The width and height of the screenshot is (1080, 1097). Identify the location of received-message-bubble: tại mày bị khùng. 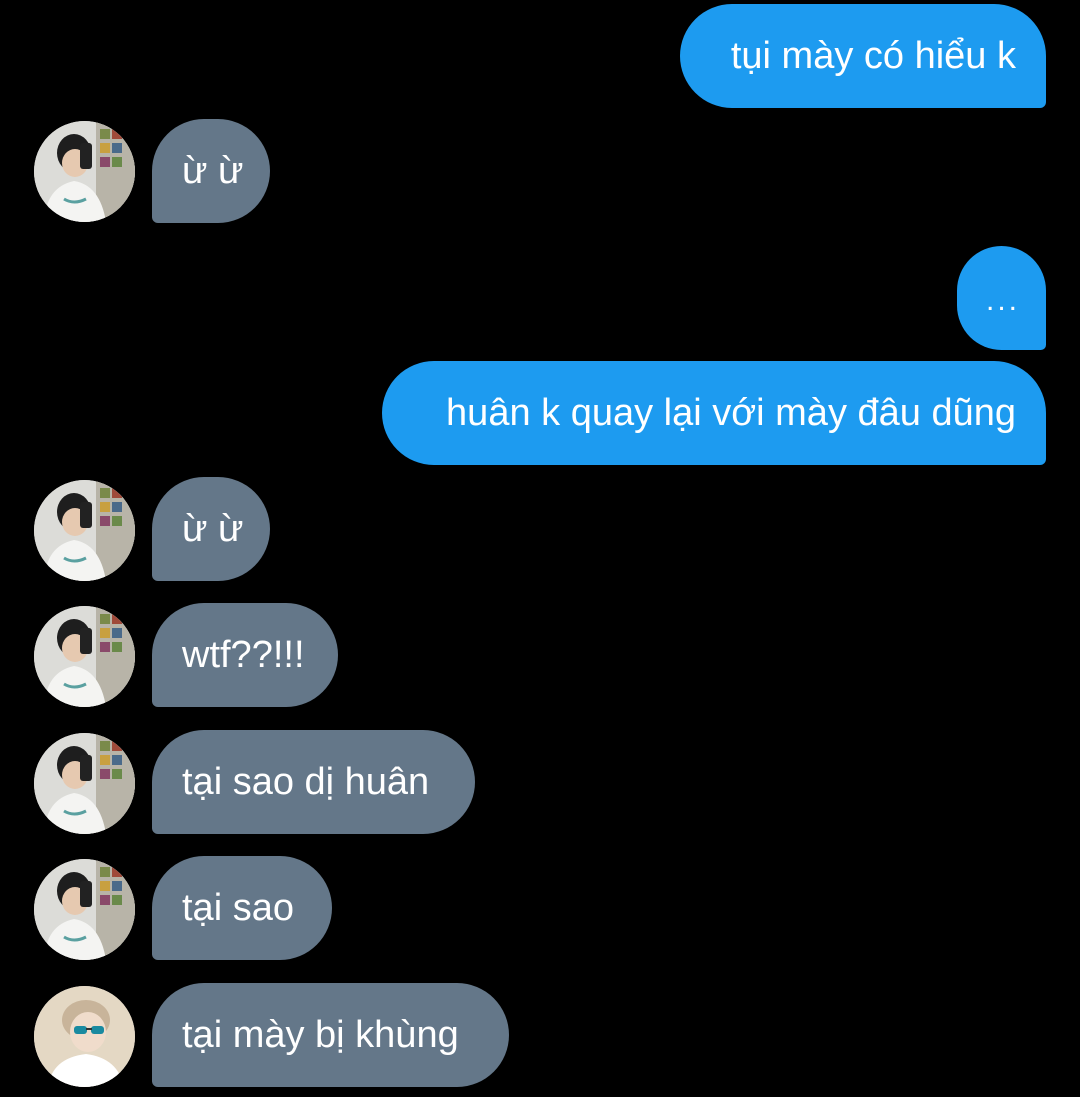
(330, 1035).